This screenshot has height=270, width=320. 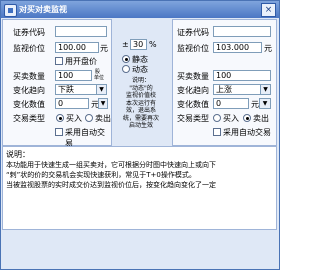 What do you see at coordinates (242, 89) in the screenshot?
I see `trend-select: 上涨 ▼` at bounding box center [242, 89].